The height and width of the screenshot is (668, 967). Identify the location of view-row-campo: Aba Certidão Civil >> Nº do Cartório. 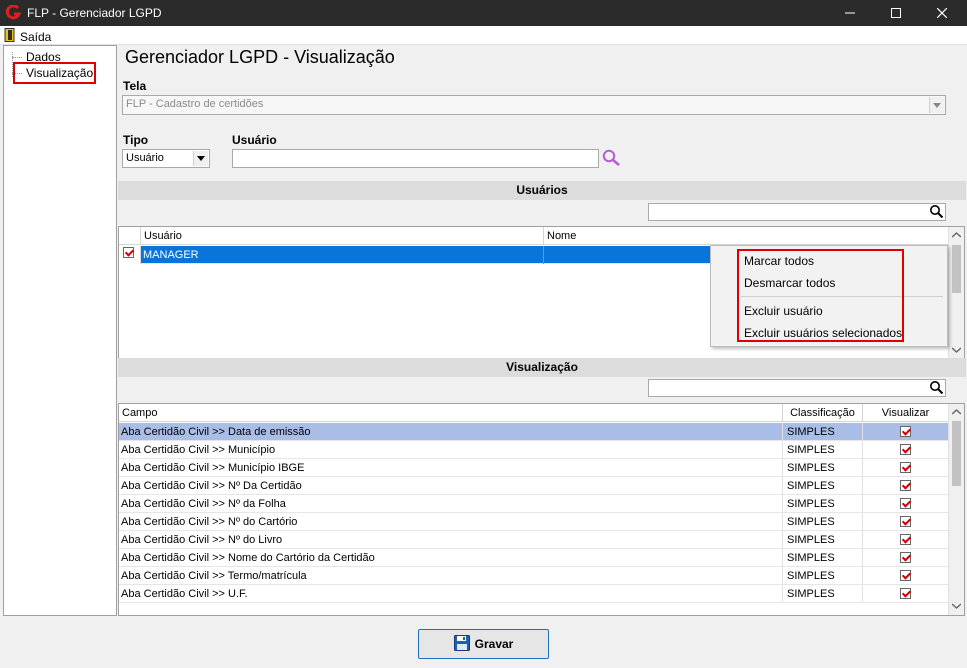
(451, 522).